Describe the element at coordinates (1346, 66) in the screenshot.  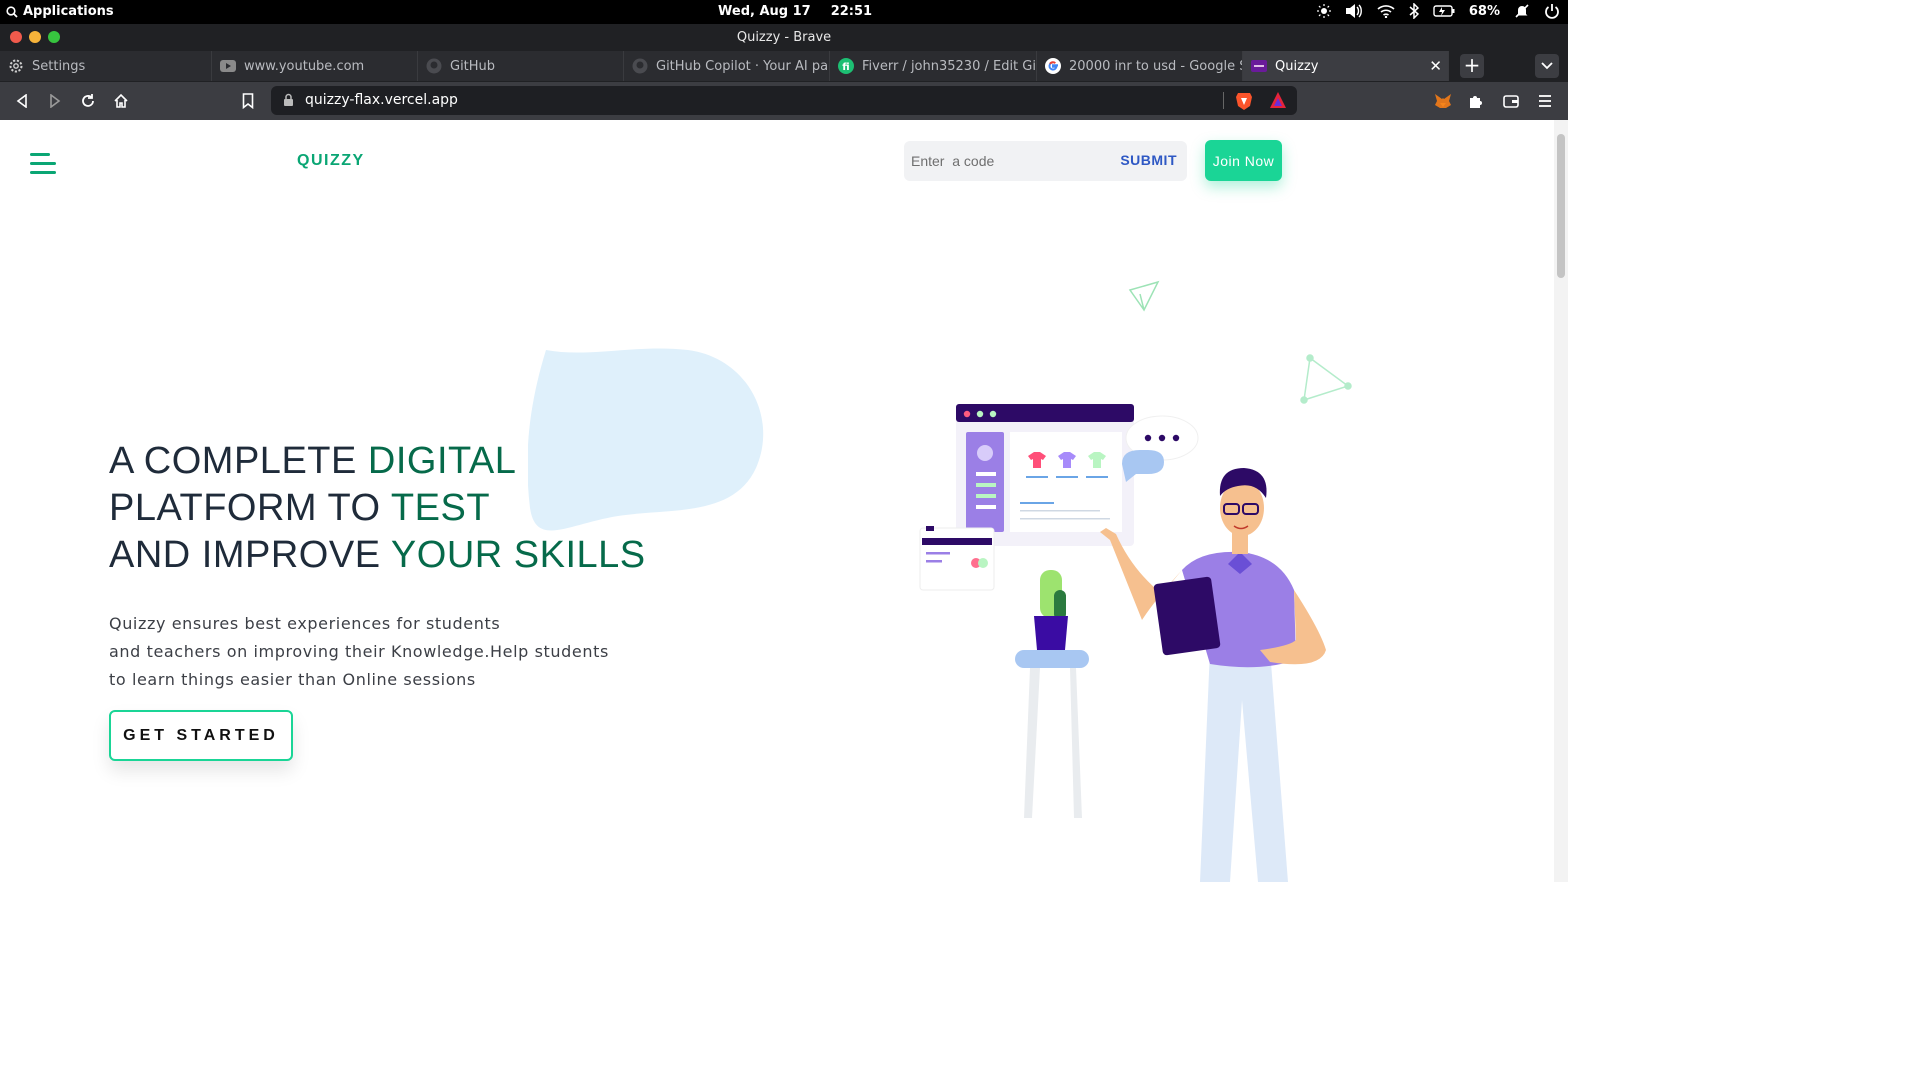
I see `tab-quizzy: Quizzy ✕` at that location.